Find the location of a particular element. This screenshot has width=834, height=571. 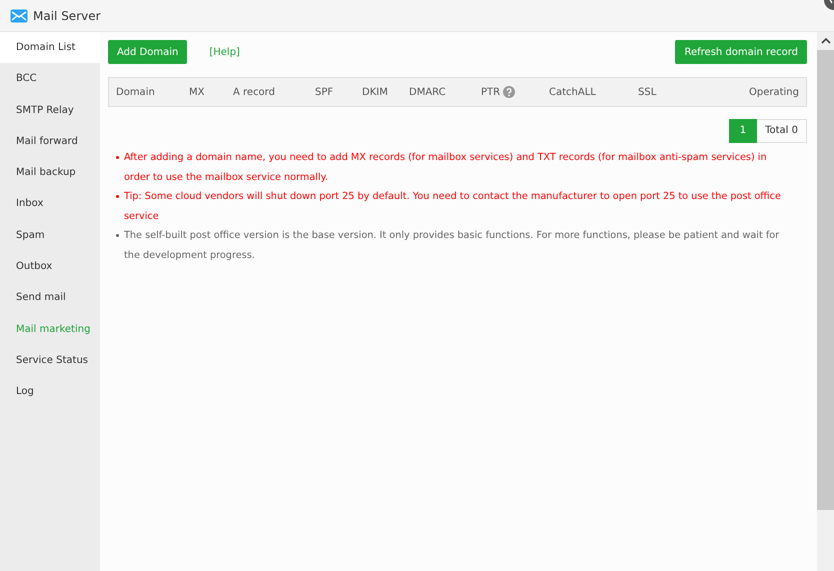

sidebar-item: Inbox is located at coordinates (50, 204).